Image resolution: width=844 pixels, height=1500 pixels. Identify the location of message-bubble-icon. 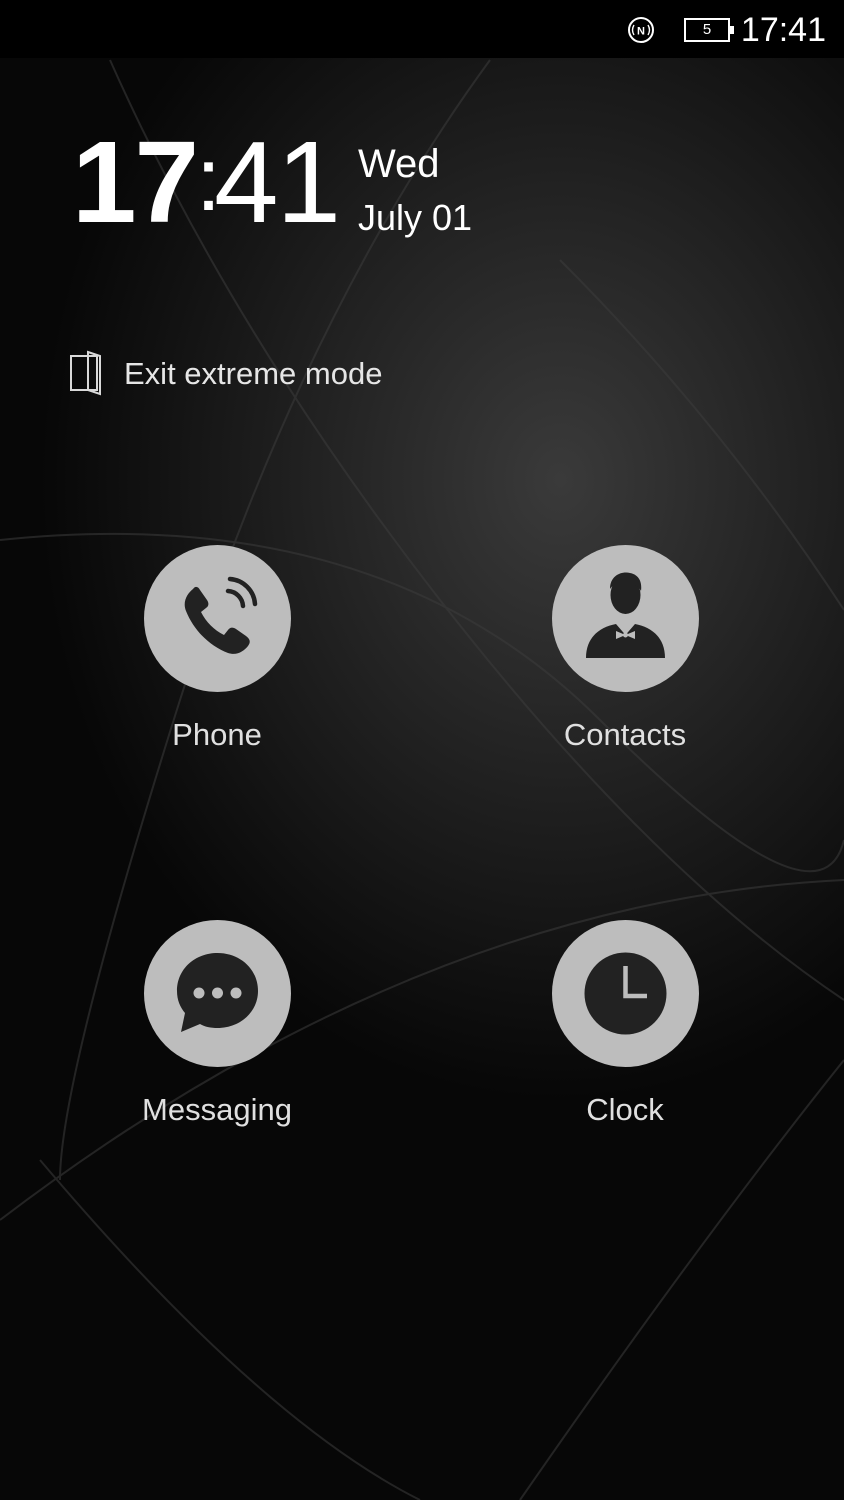
(217, 992).